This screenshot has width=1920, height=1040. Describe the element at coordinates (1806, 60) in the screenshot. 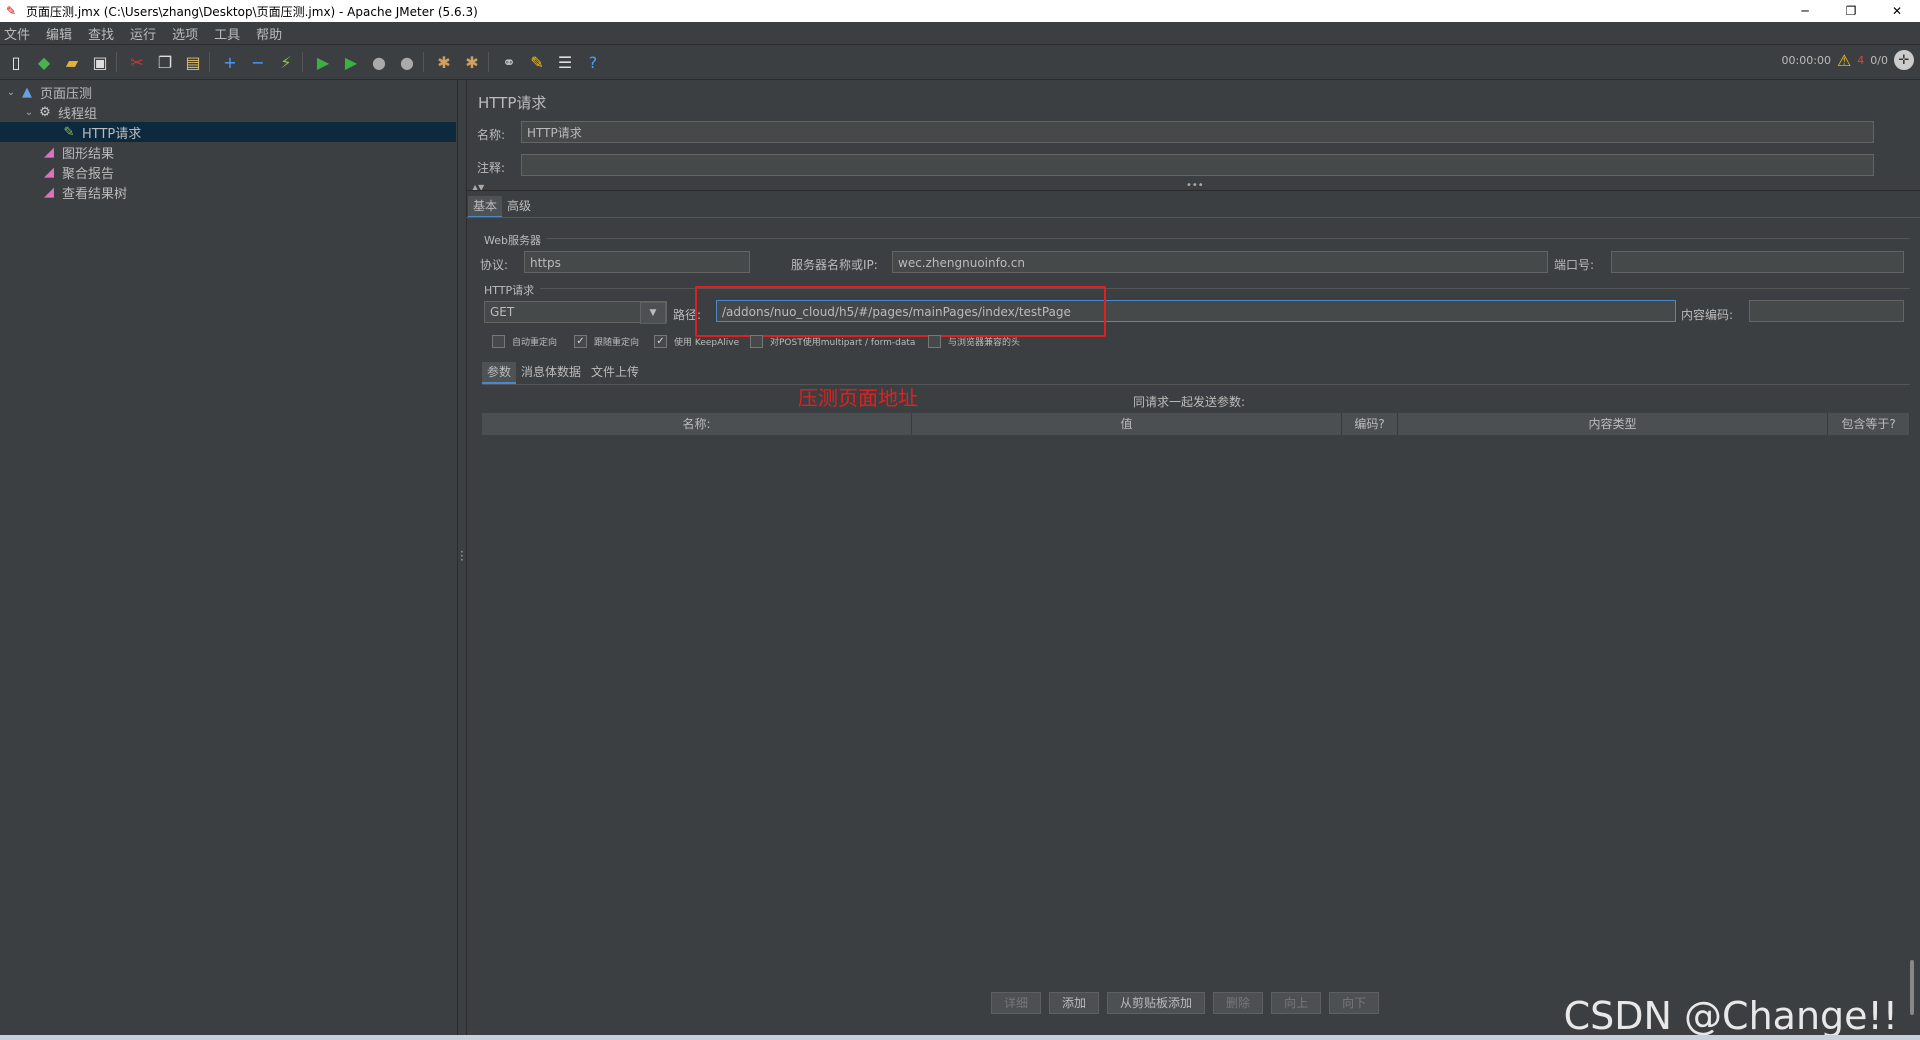

I see `elapsed-time: 00:00:00` at that location.